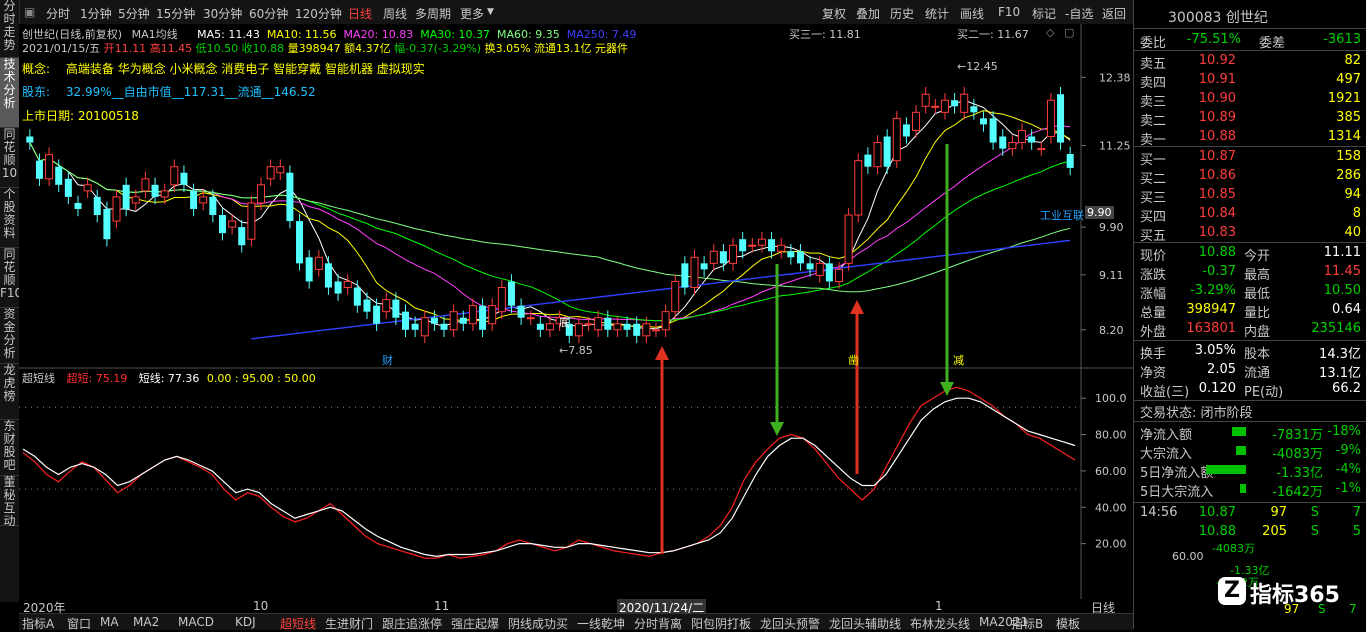 The width and height of the screenshot is (1366, 632). Describe the element at coordinates (38, 378) in the screenshot. I see `indicator-name: 超短线` at that location.